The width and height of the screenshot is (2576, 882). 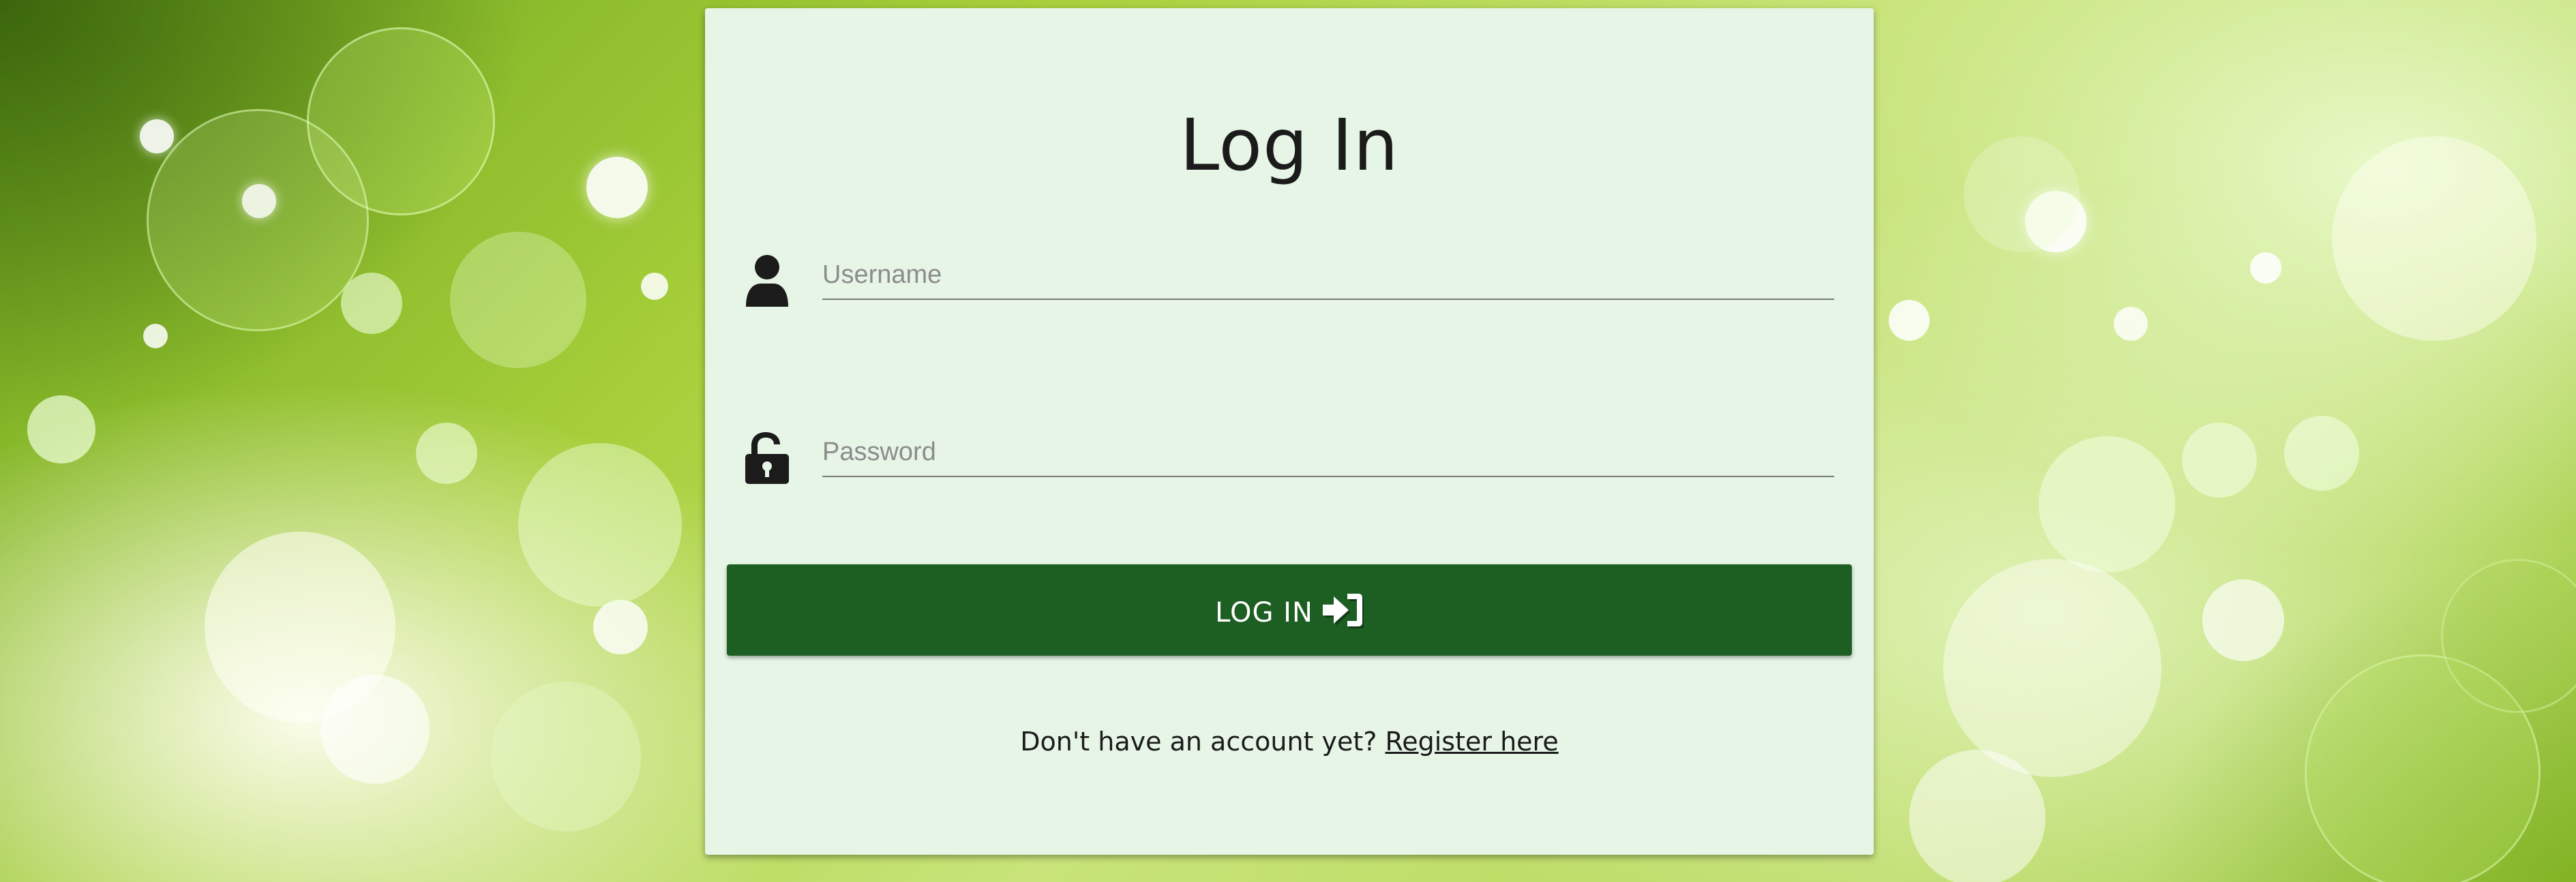 I want to click on user-icon, so click(x=767, y=281).